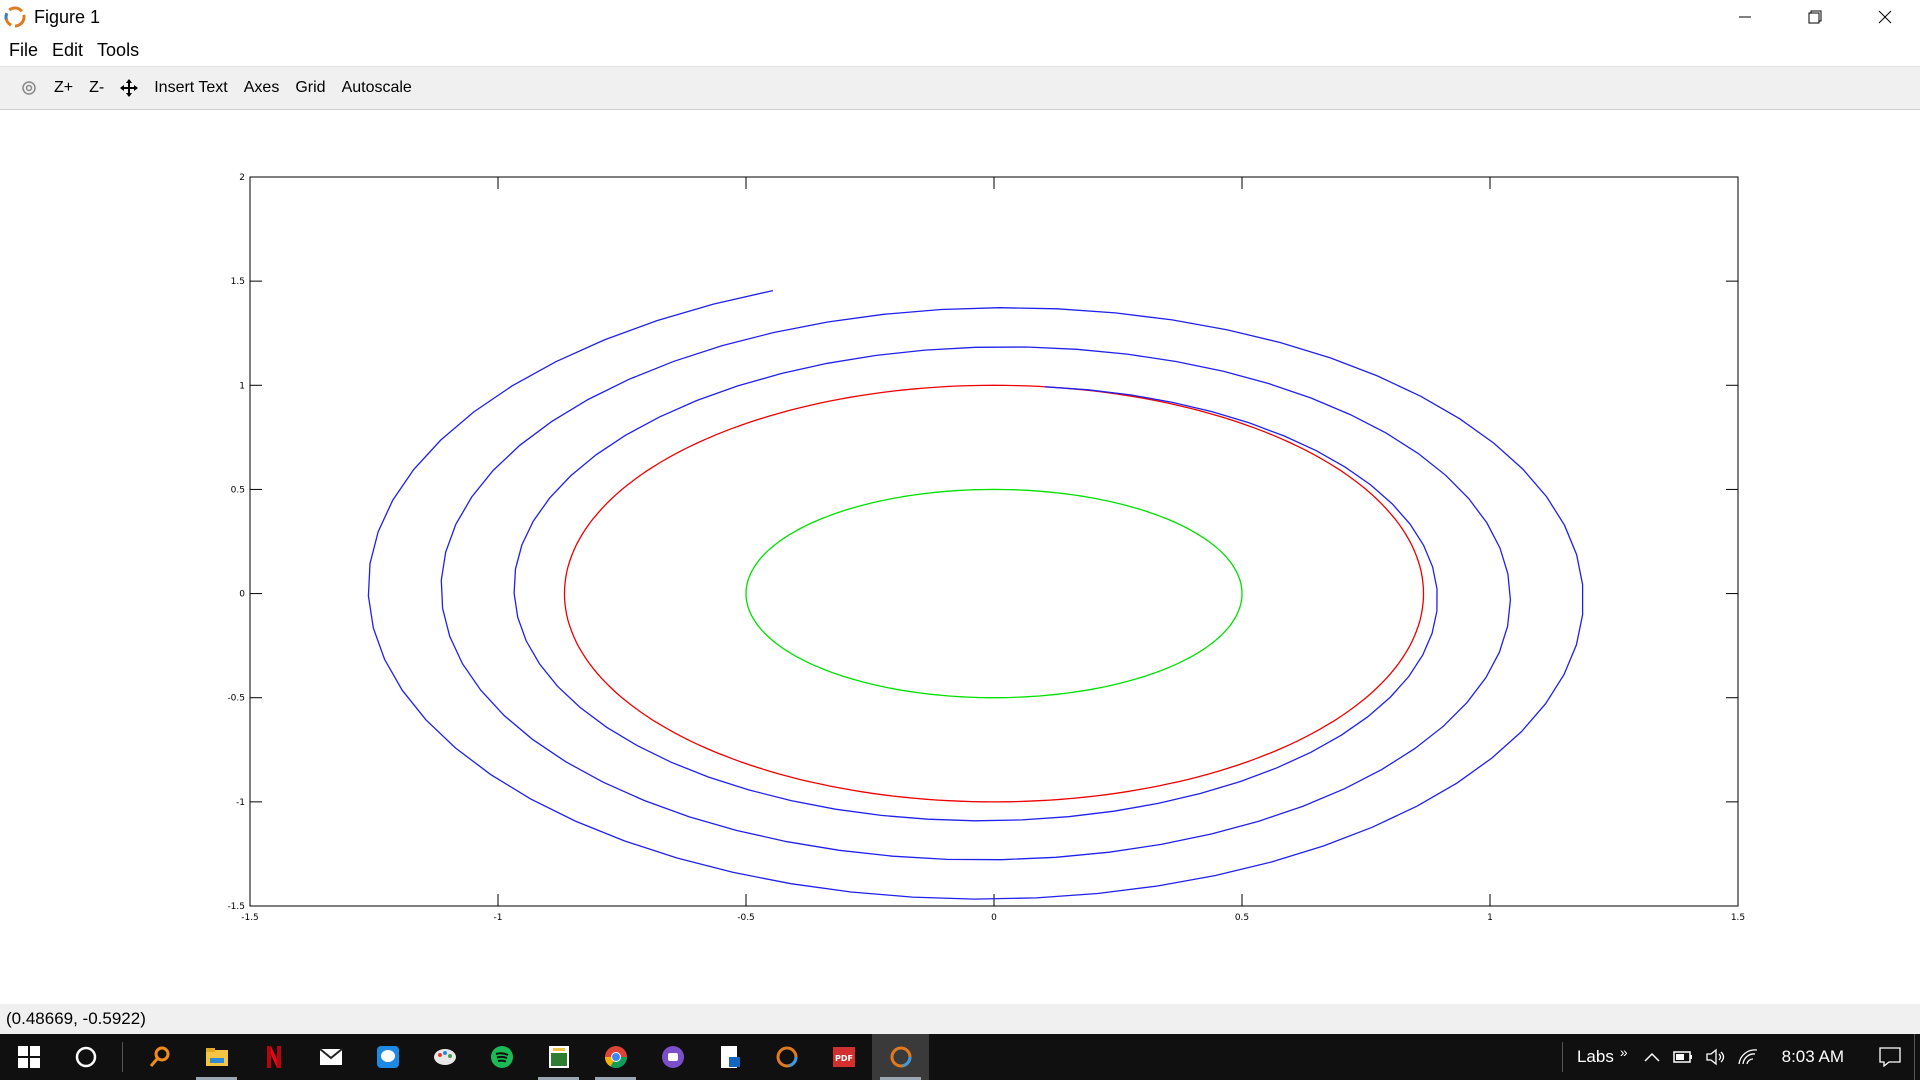  What do you see at coordinates (96, 88) in the screenshot?
I see `zoom-out-button: Z-` at bounding box center [96, 88].